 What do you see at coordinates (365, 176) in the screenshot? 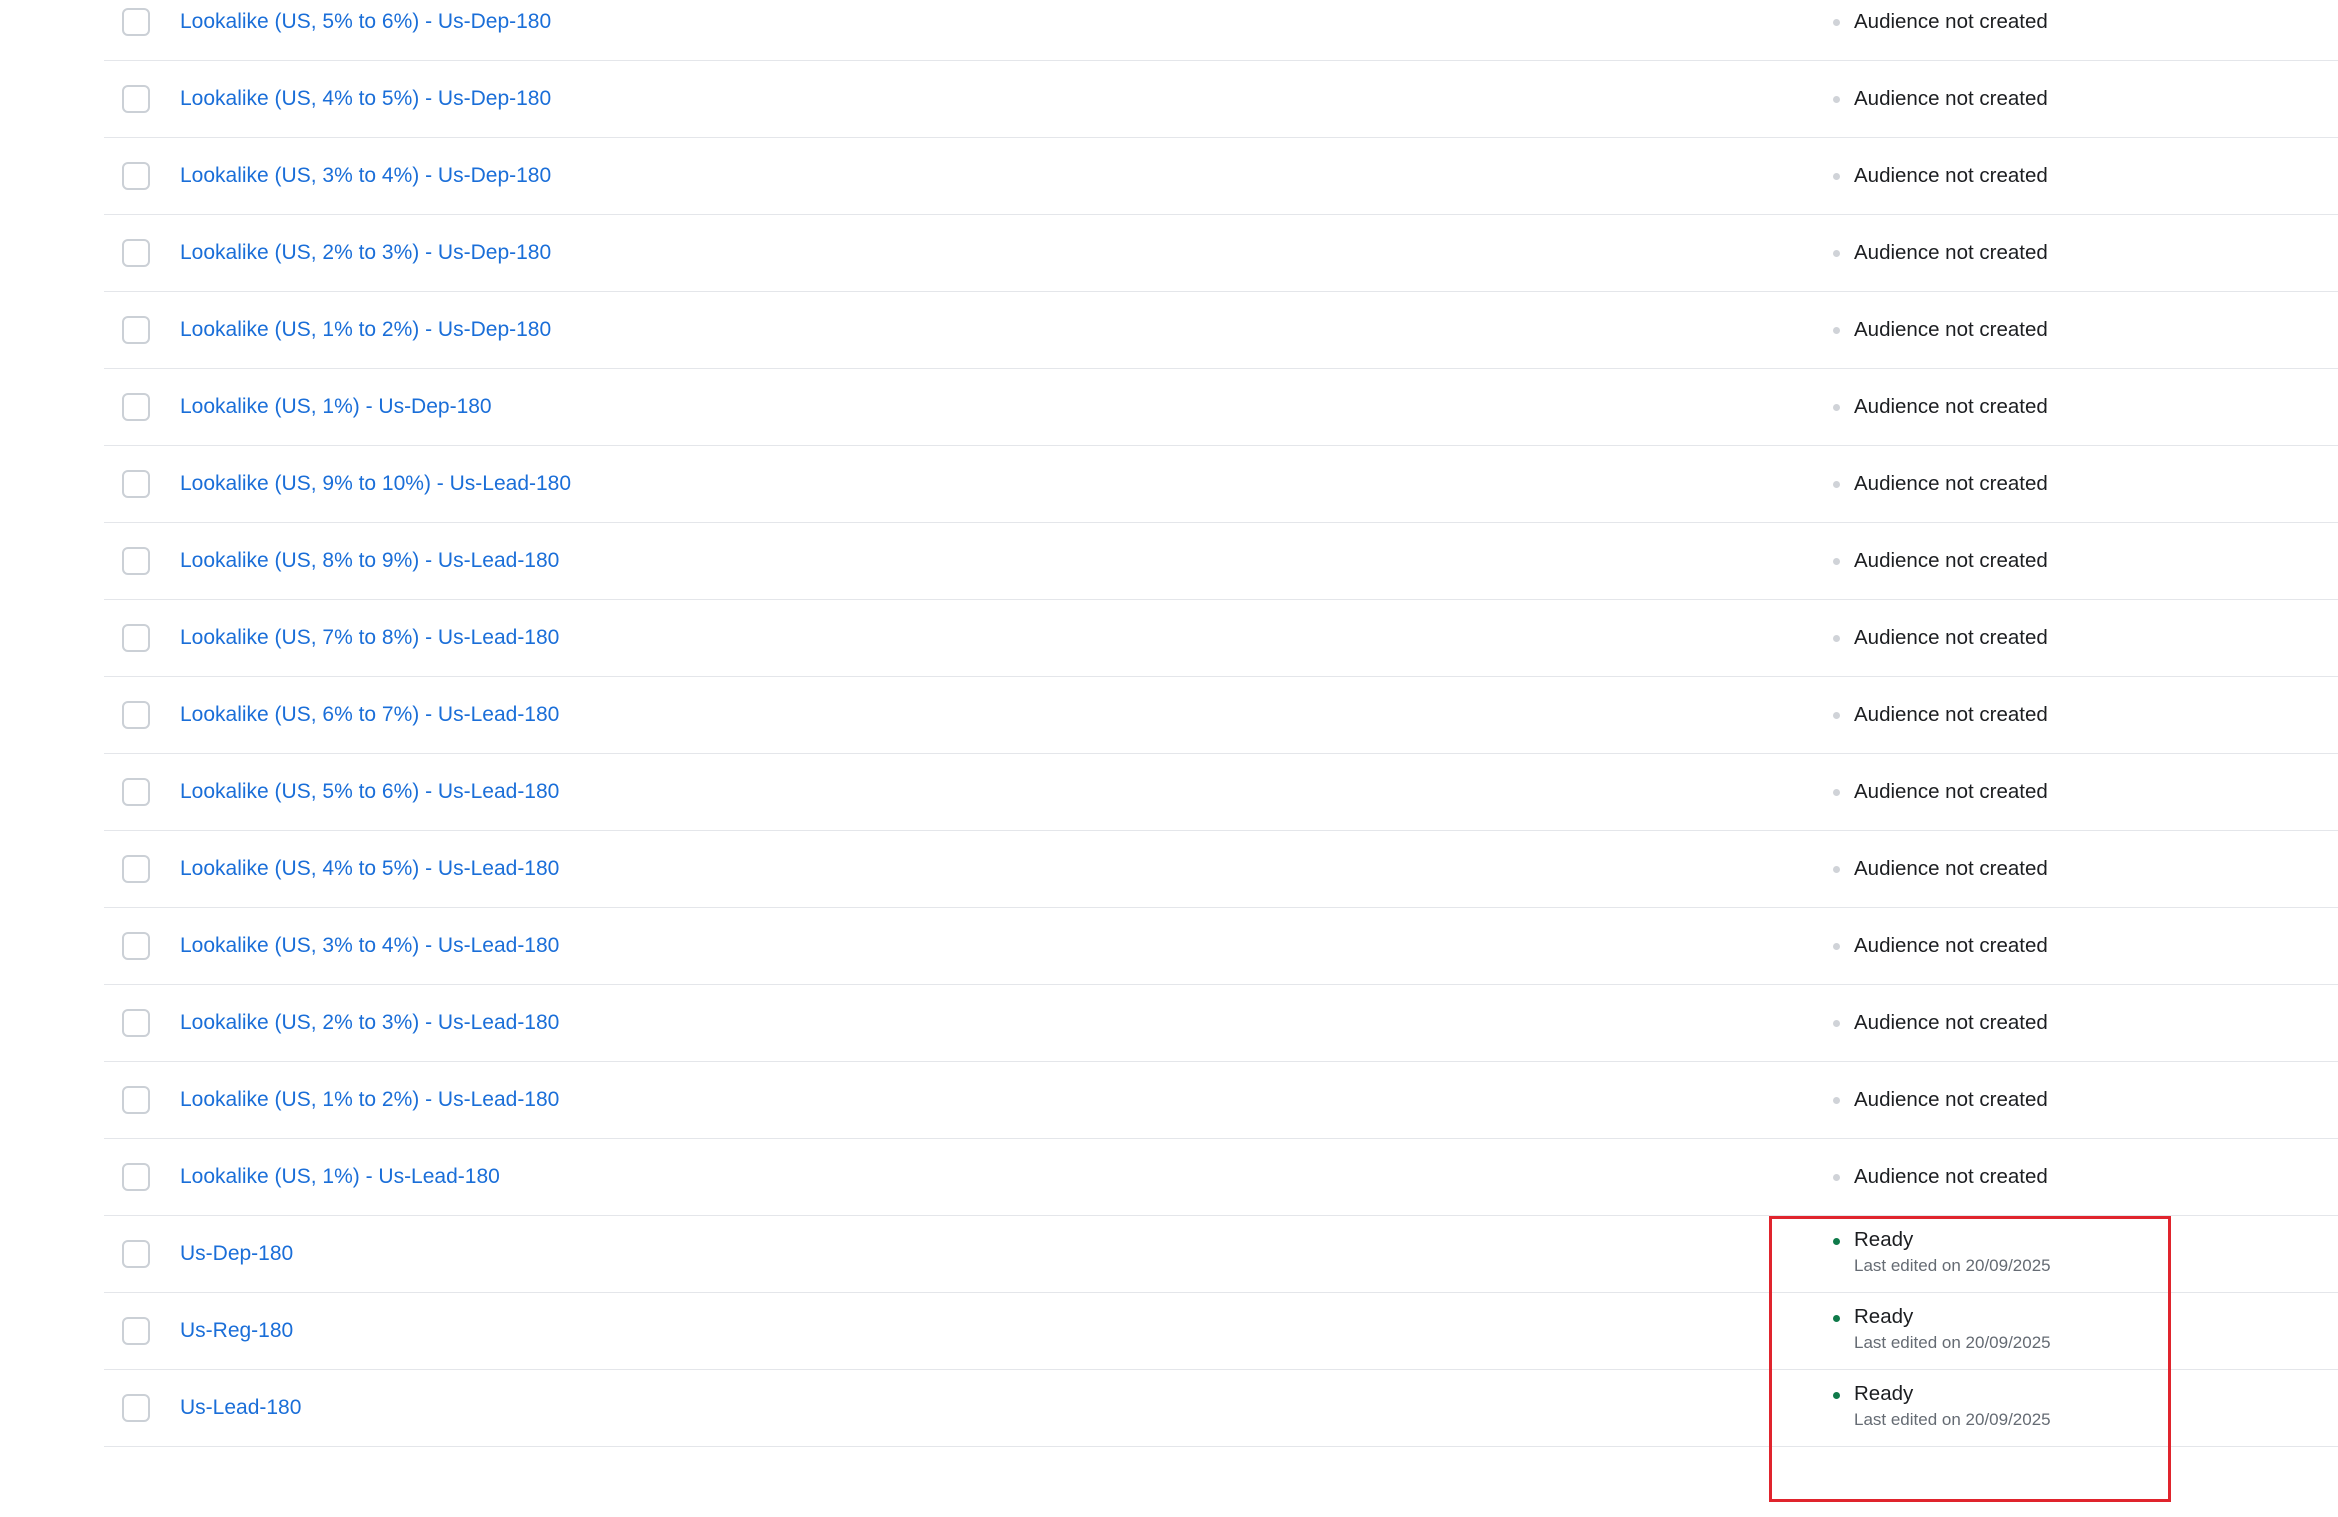
I see `audience-name-link: Lookalike (US, 3% to 4%) - Us-Dep-180` at bounding box center [365, 176].